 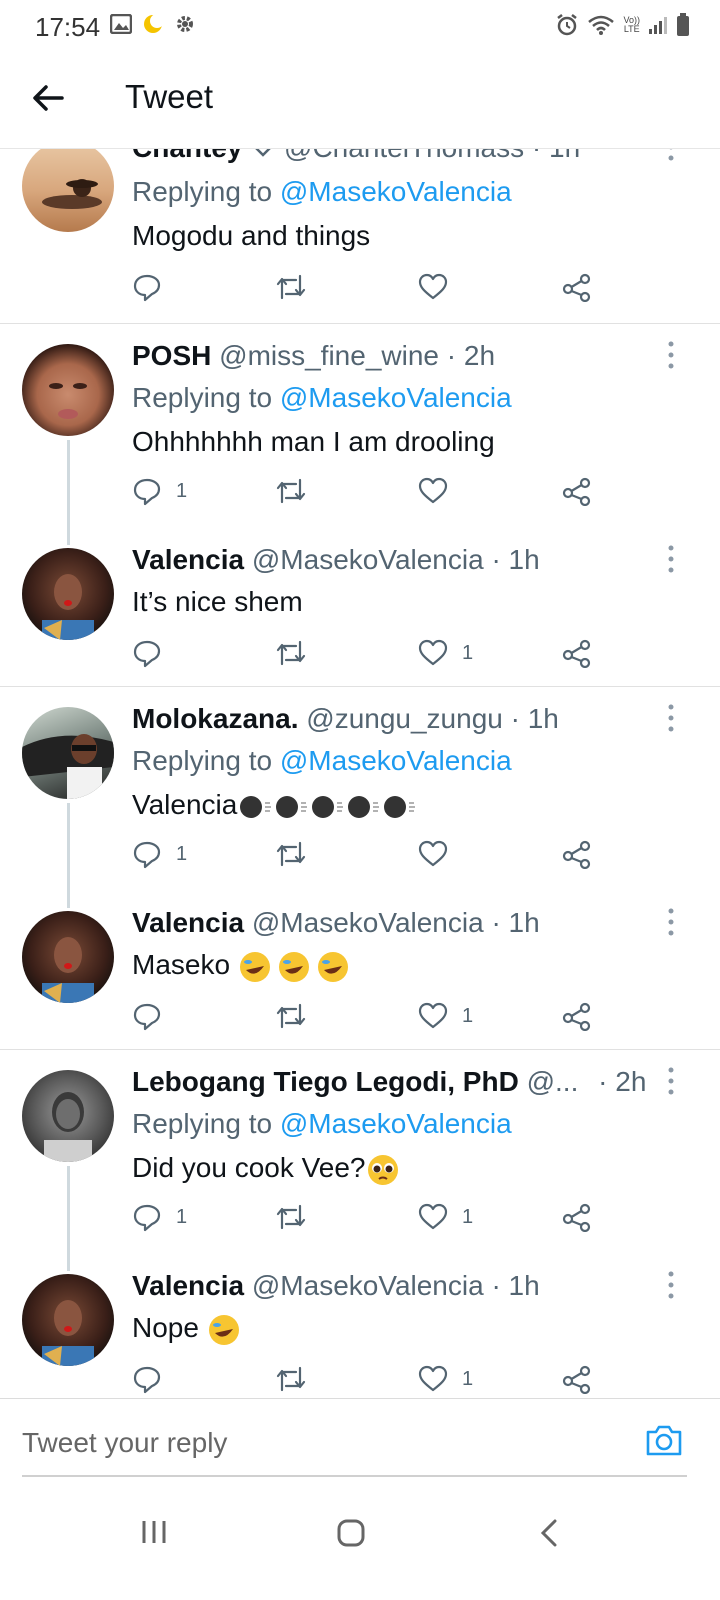 I want to click on app-header: Tweet, so click(x=360, y=100).